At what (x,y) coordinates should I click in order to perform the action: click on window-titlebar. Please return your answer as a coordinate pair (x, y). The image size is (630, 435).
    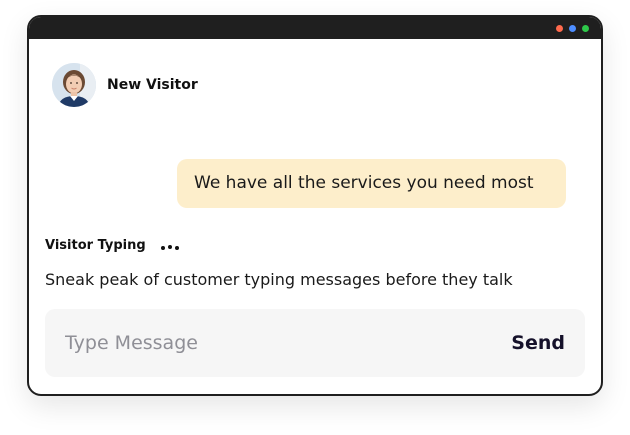
    Looking at the image, I should click on (315, 28).